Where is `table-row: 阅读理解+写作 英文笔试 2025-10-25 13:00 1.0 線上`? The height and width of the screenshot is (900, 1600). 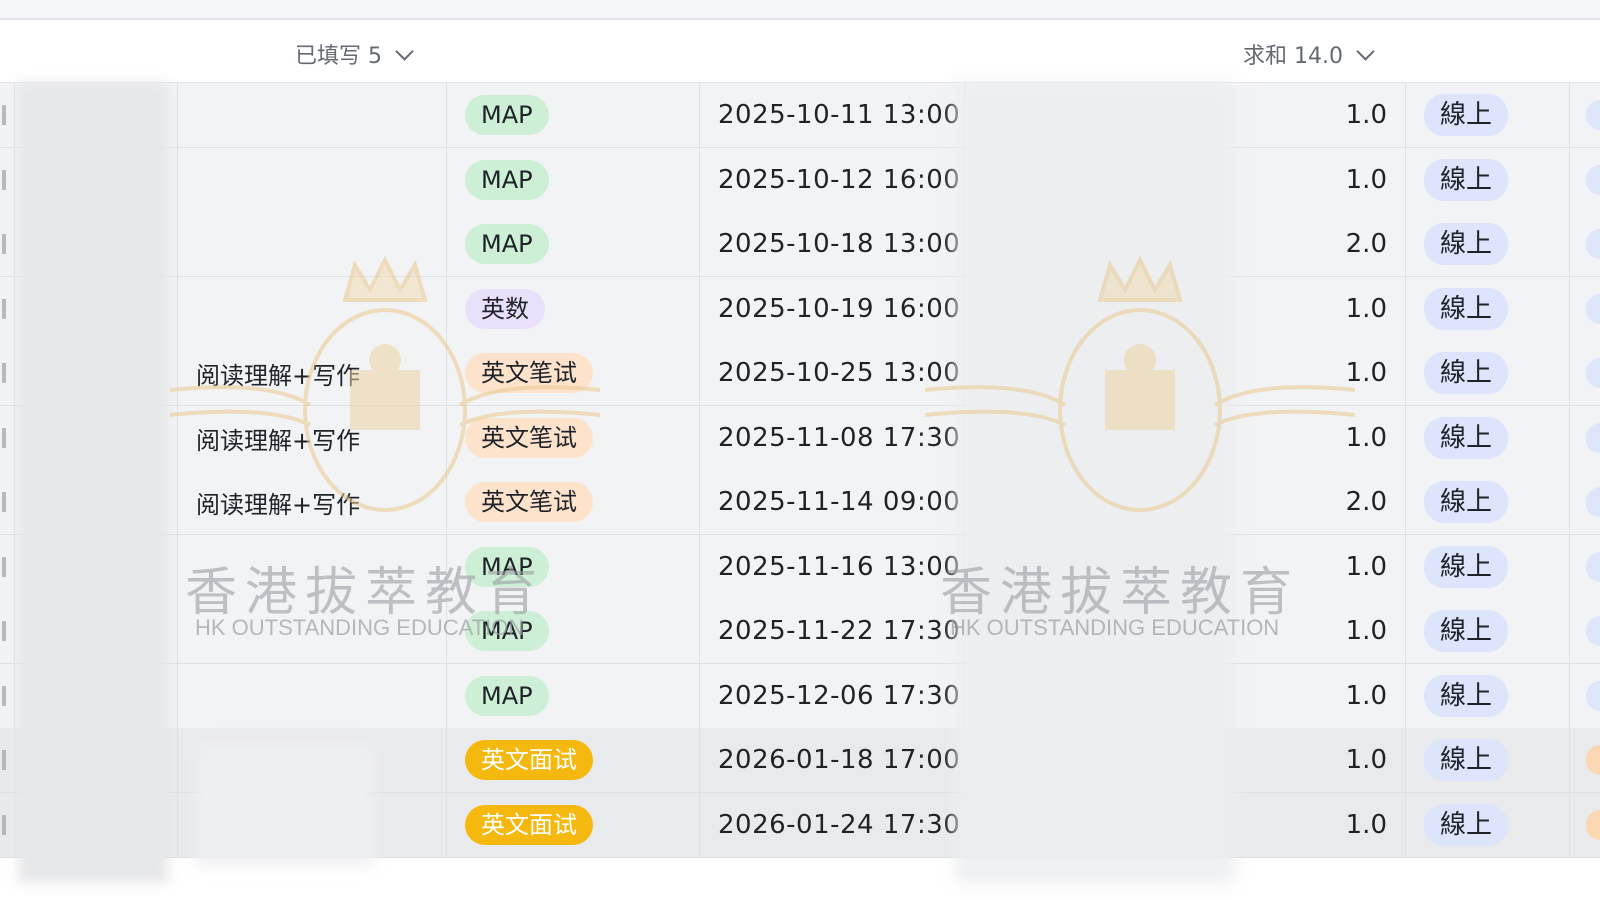
table-row: 阅读理解+写作 英文笔试 2025-10-25 13:00 1.0 線上 is located at coordinates (800, 373).